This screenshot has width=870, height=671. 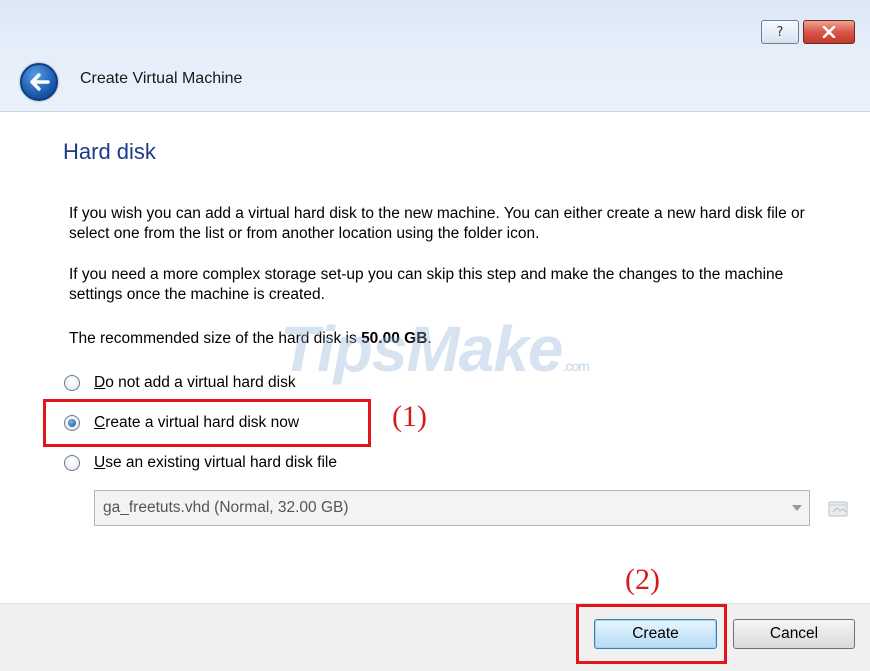 What do you see at coordinates (207, 423) in the screenshot?
I see `highlight-box-step1` at bounding box center [207, 423].